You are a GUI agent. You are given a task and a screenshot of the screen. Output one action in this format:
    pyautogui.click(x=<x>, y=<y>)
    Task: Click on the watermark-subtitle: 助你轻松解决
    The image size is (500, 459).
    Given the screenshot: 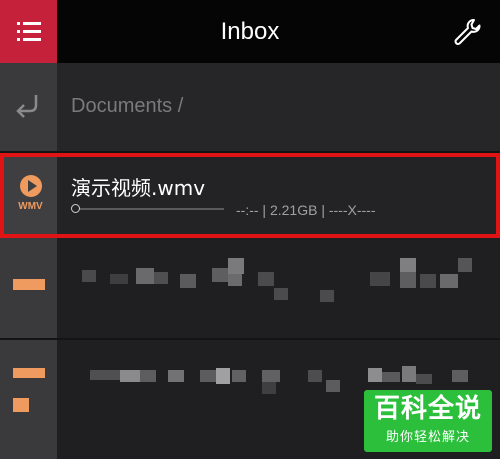 What is the action you would take?
    pyautogui.click(x=427, y=437)
    